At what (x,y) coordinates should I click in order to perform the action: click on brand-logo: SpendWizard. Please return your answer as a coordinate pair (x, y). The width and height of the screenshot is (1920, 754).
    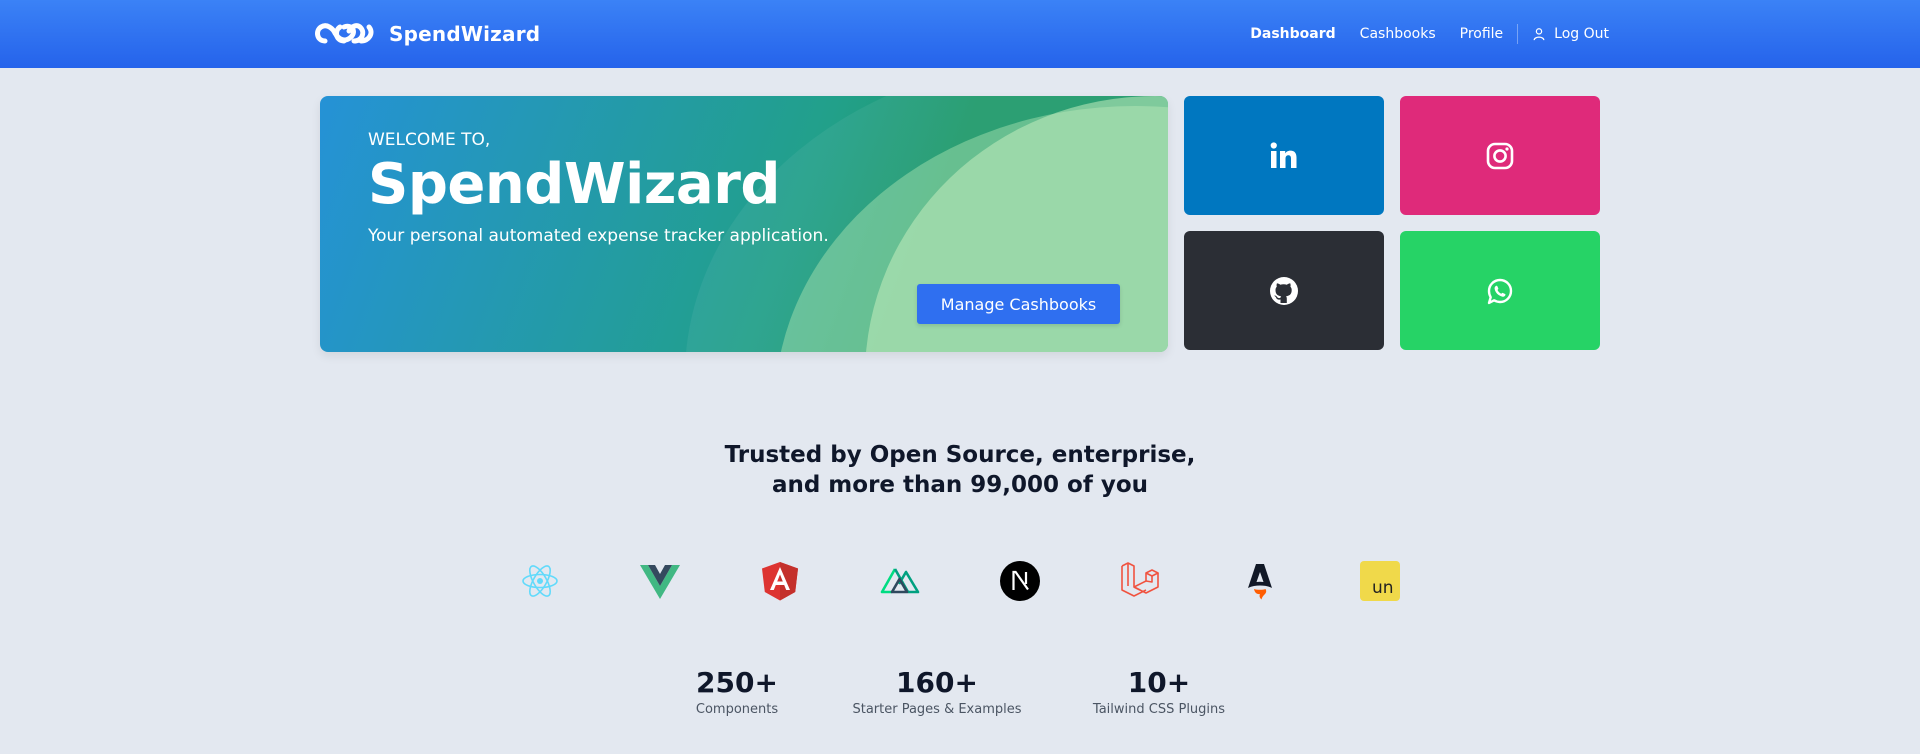
    Looking at the image, I should click on (425, 34).